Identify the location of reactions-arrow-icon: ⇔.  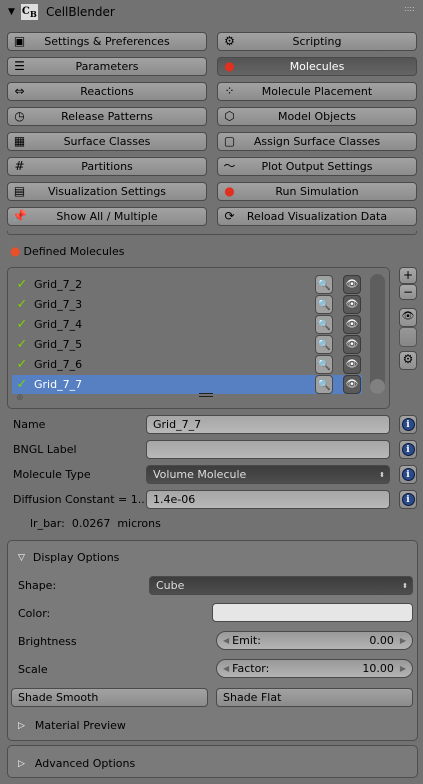
(19, 91).